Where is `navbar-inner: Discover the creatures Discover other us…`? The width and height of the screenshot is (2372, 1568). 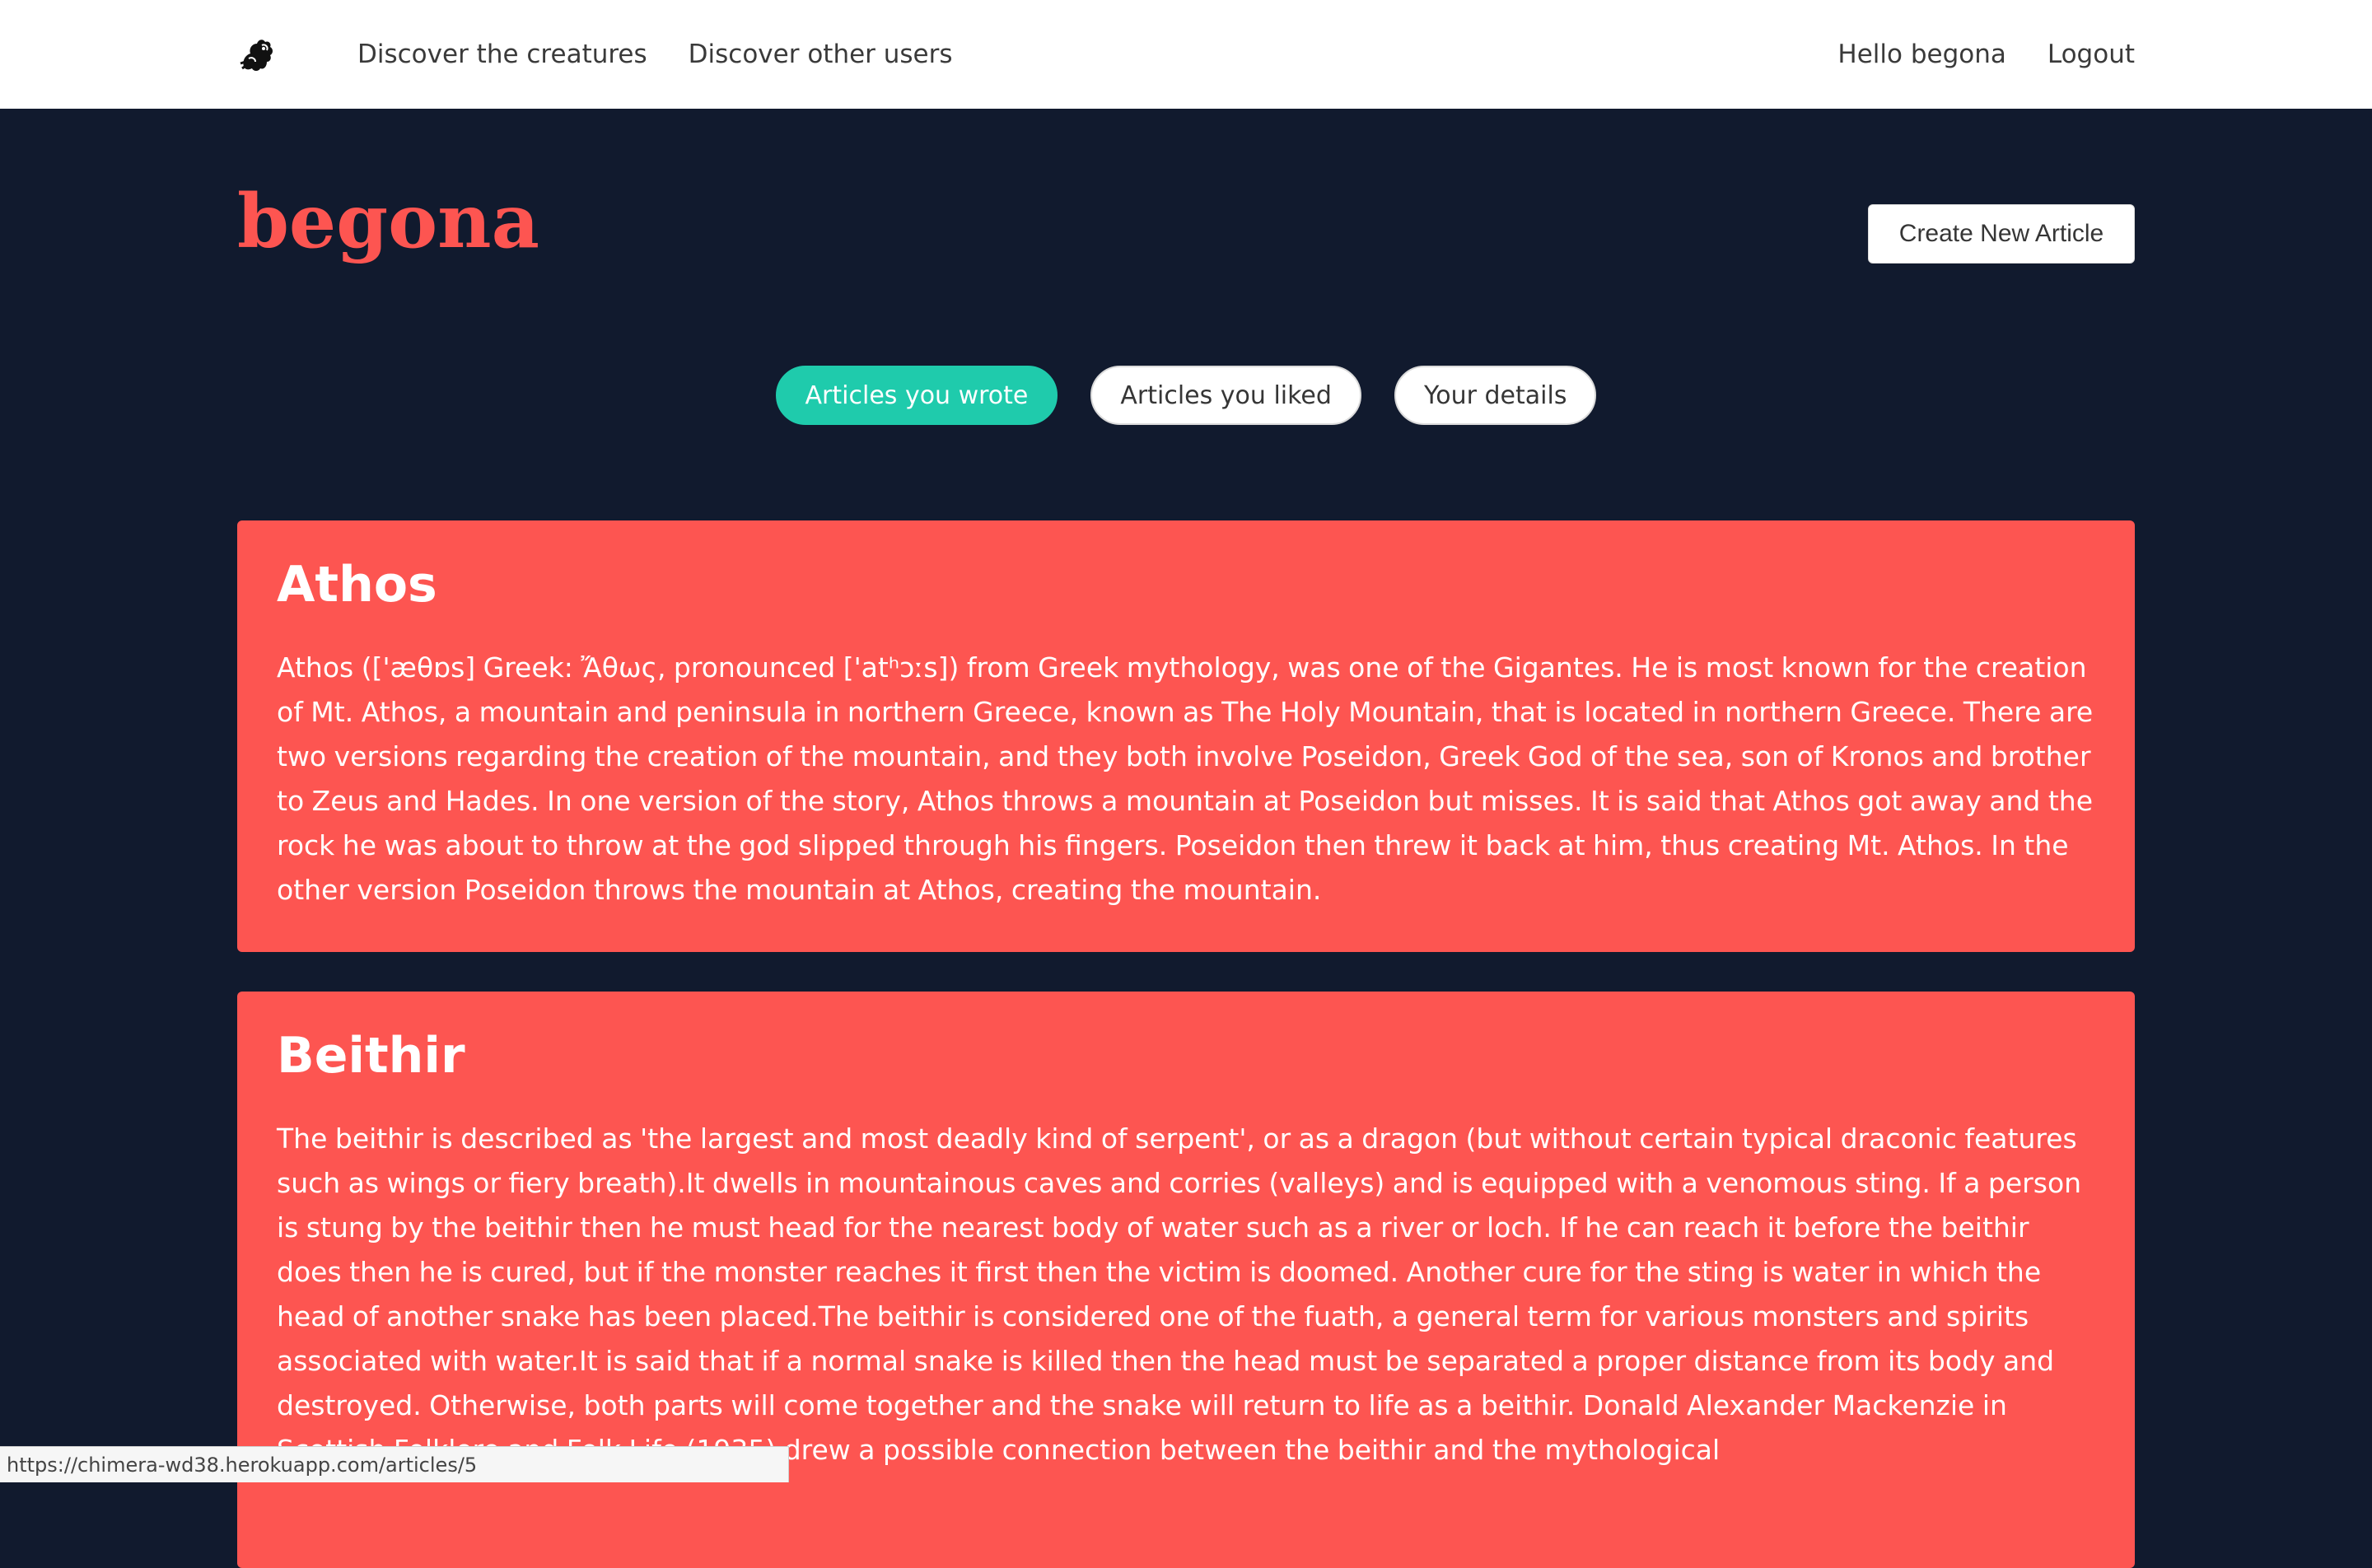
navbar-inner: Discover the creatures Discover other us… is located at coordinates (1186, 54).